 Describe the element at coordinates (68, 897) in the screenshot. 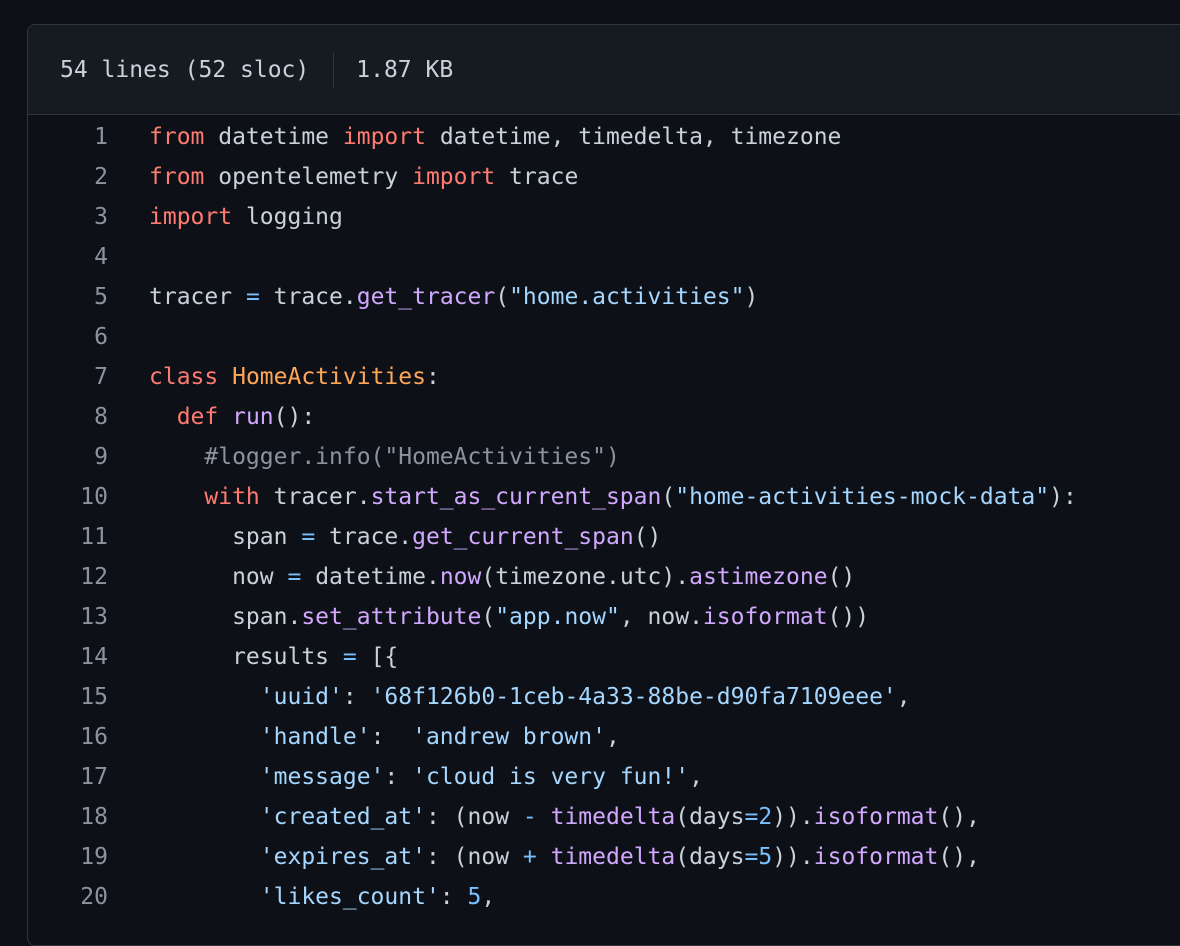

I see `line-number: 20` at that location.